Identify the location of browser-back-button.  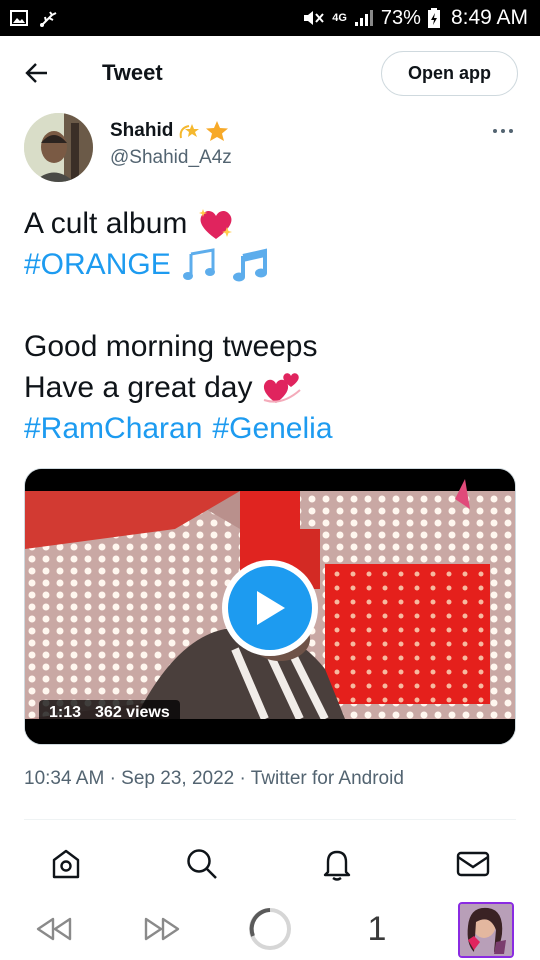
(54, 929).